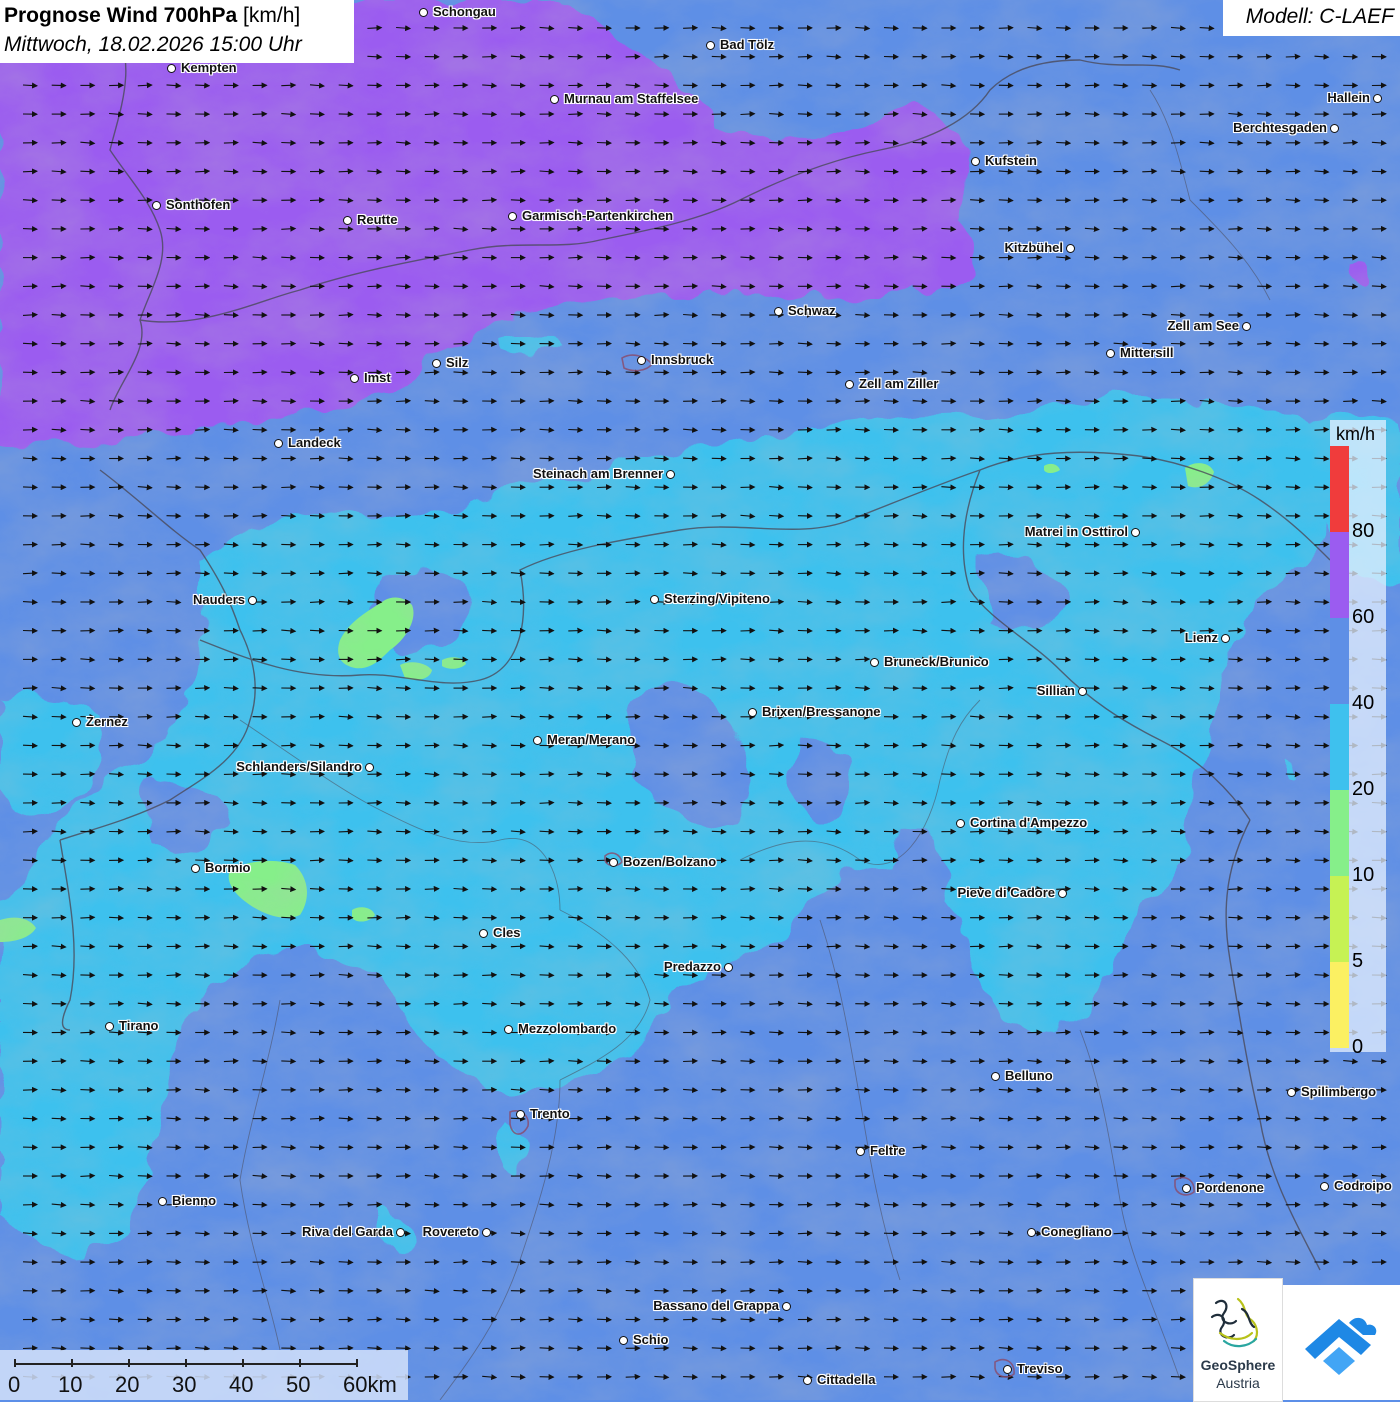 This screenshot has height=1402, width=1400. Describe the element at coordinates (597, 215) in the screenshot. I see `city-label: Garmisch-Partenkirchen` at that location.